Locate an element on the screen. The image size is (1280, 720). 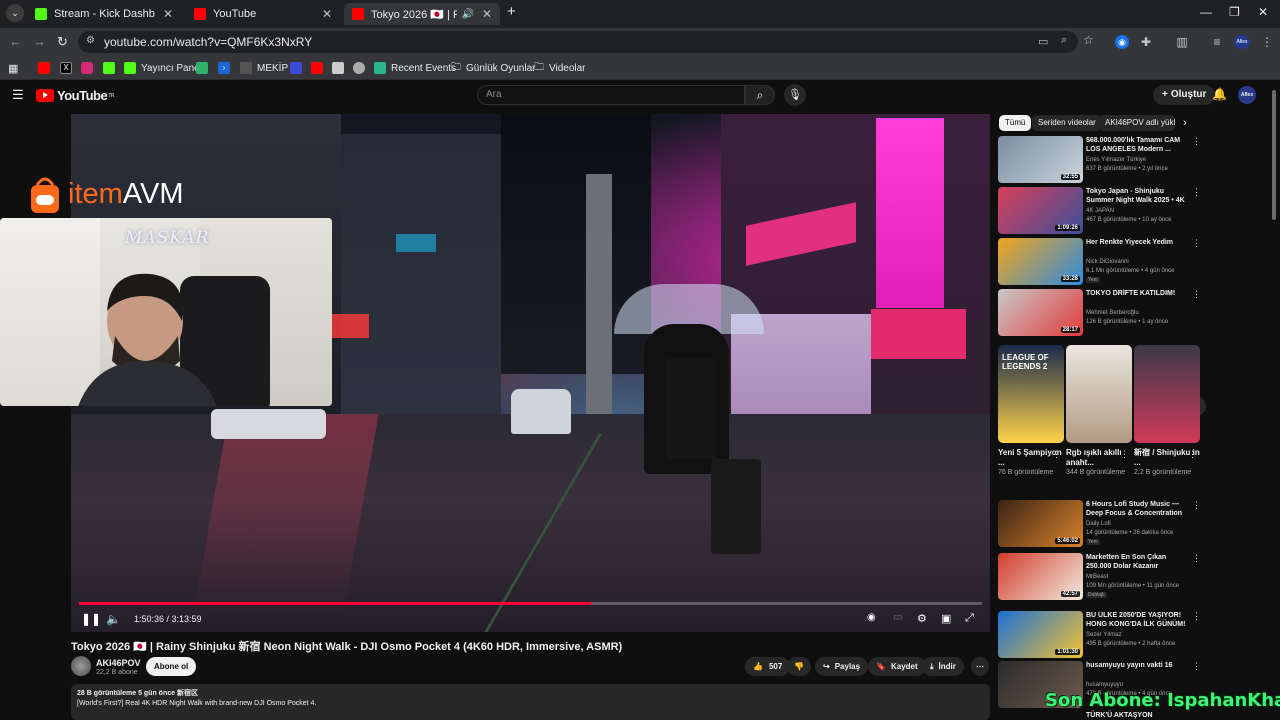
bookmark-yayinci-paneli: Yayıncı Paneli is located at coordinates (164, 68).